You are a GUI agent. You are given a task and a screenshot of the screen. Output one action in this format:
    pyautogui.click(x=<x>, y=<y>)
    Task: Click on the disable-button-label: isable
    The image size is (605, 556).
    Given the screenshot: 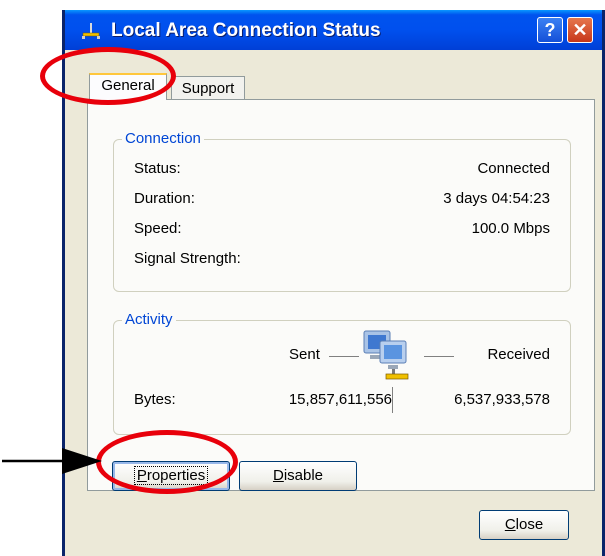 What is the action you would take?
    pyautogui.click(x=303, y=475)
    